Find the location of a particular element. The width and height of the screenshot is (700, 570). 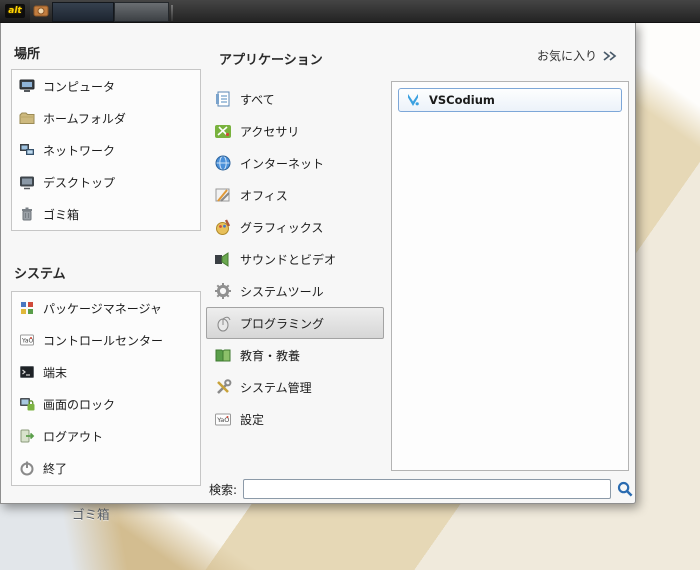

all-apps-icon is located at coordinates (223, 99).